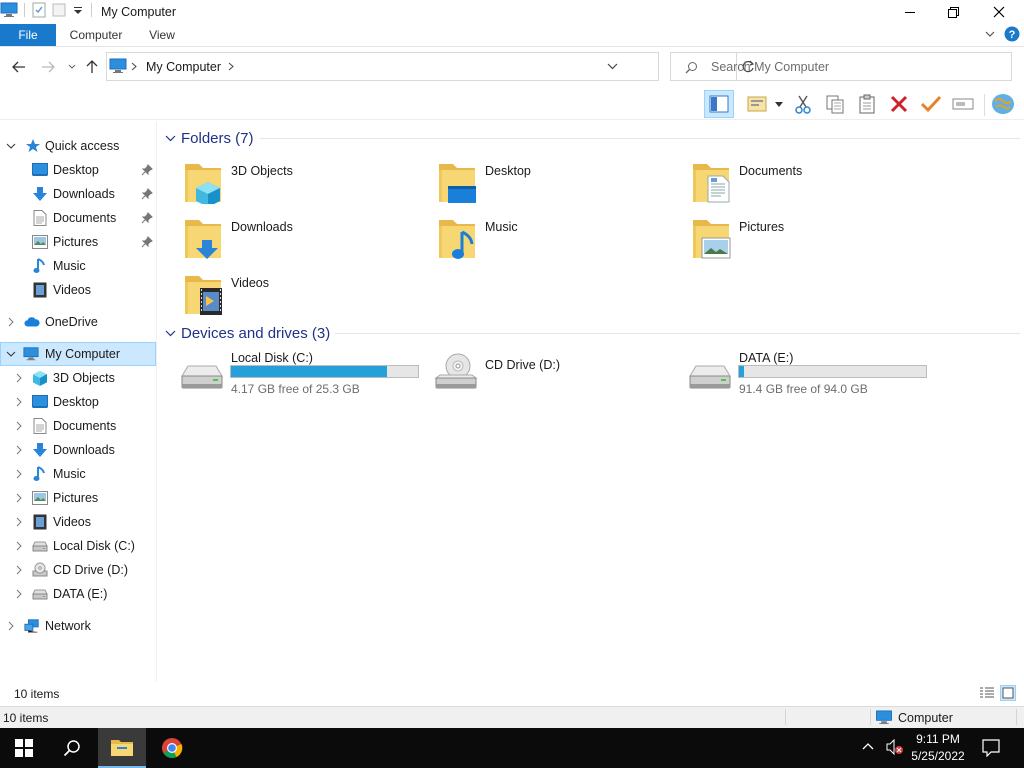 The image size is (1024, 768). I want to click on folders-group-header: Folders (7), so click(592, 138).